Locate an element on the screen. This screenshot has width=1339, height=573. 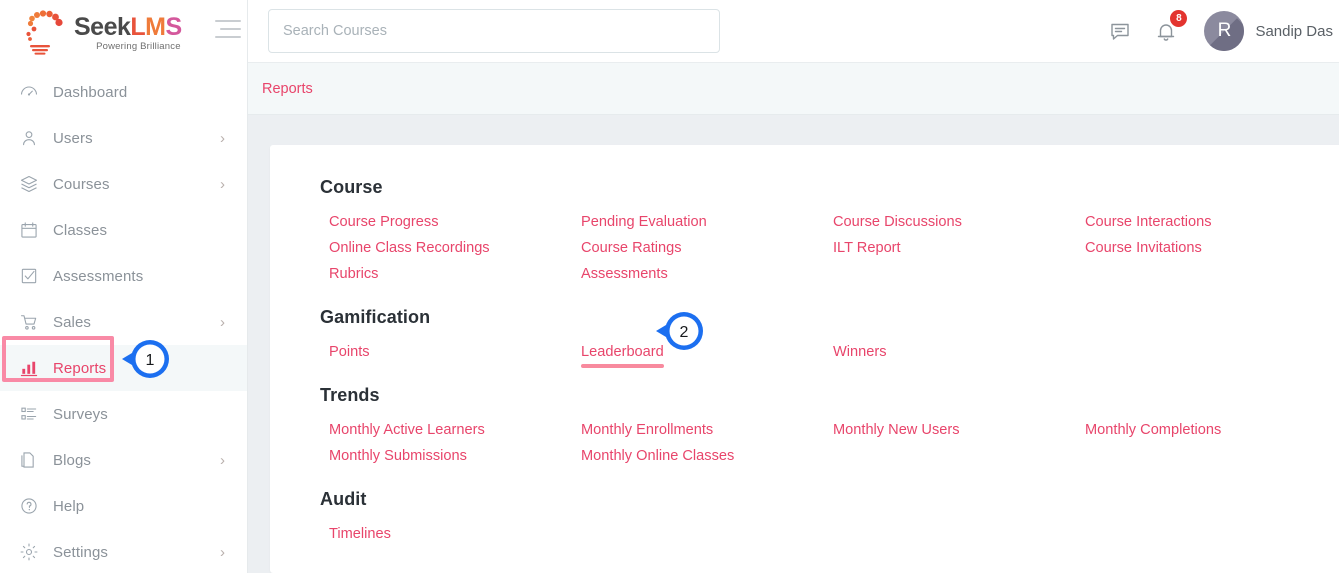
logo-wordmark: SeekLMS Powering Brilliance is located at coordinates (128, 33).